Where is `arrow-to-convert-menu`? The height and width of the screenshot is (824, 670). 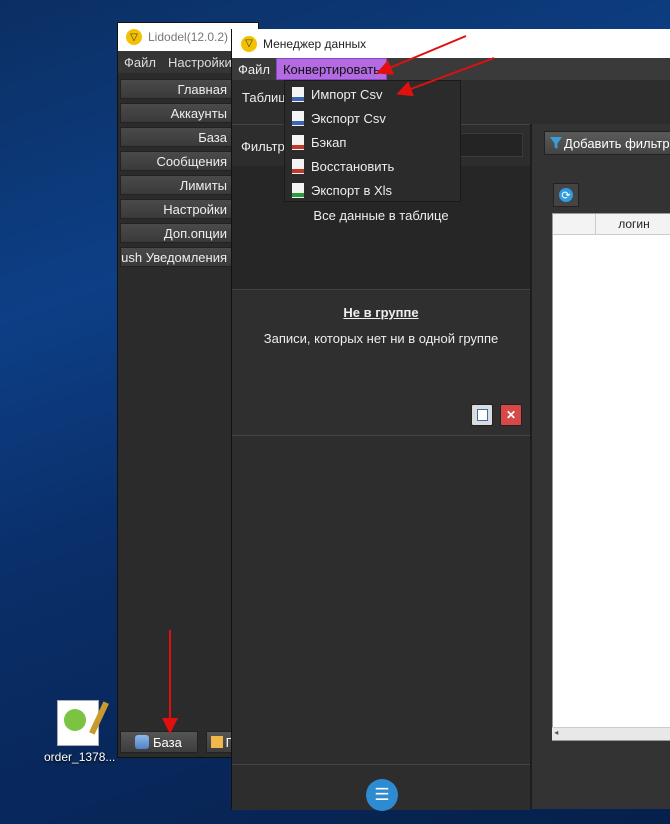
arrow-to-convert-menu is located at coordinates (421, 55).